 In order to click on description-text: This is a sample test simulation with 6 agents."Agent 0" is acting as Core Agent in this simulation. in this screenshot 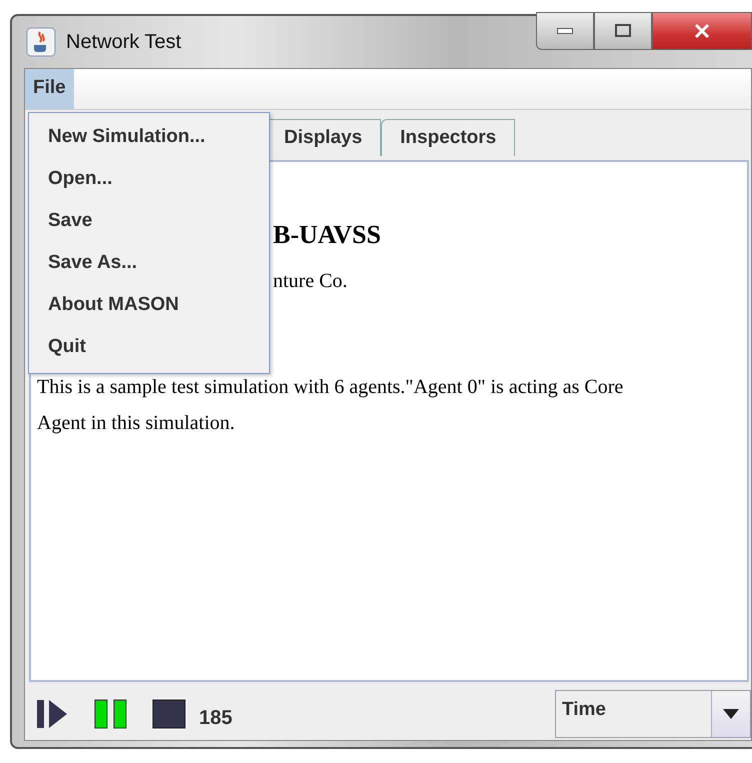, I will do `click(330, 405)`.